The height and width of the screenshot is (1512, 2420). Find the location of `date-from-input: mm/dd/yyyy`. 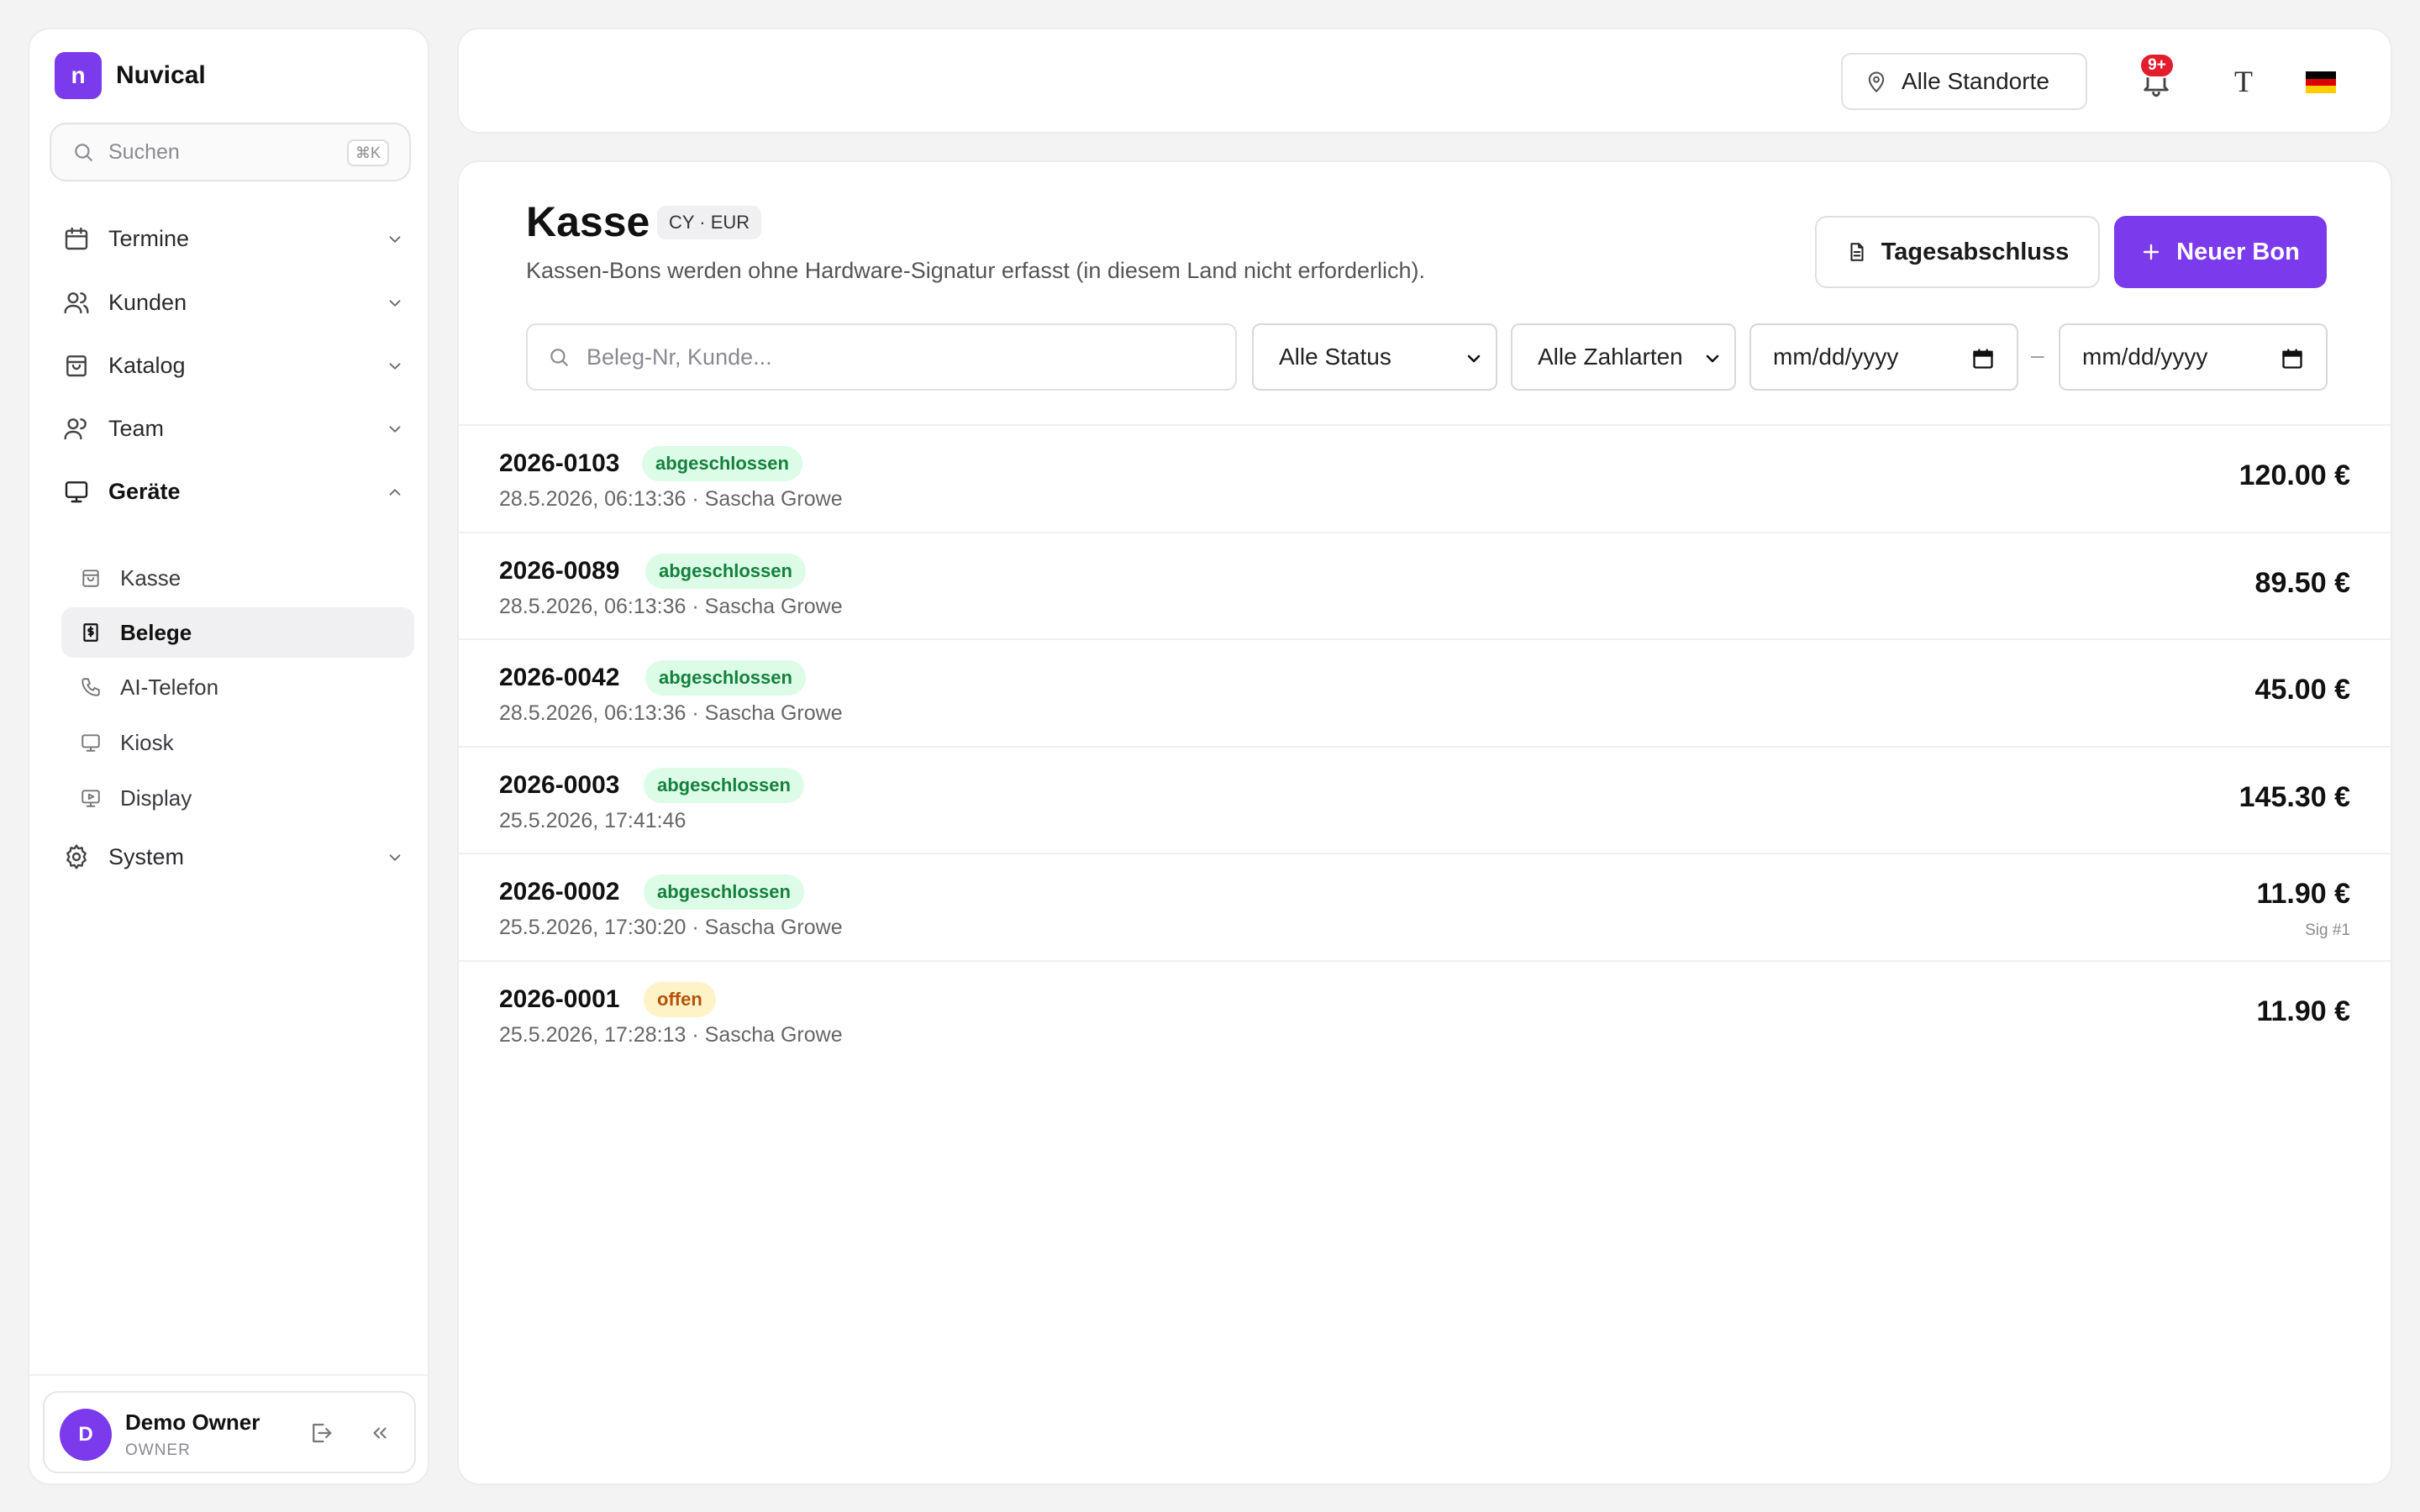

date-from-input: mm/dd/yyyy is located at coordinates (1883, 357).